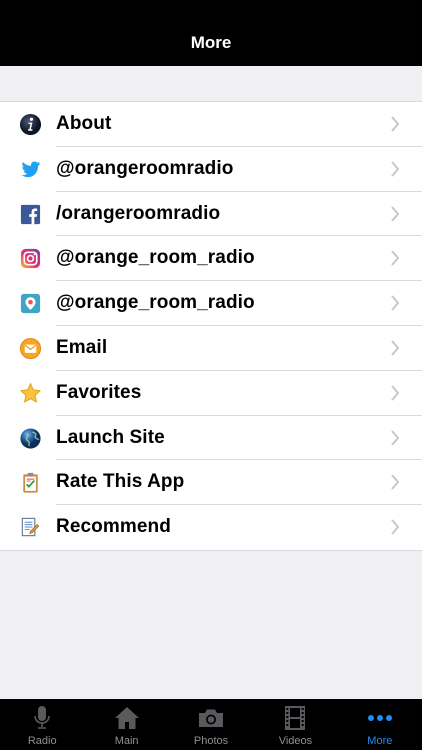  Describe the element at coordinates (145, 168) in the screenshot. I see `menu-item-label: @orangeroomradio` at that location.